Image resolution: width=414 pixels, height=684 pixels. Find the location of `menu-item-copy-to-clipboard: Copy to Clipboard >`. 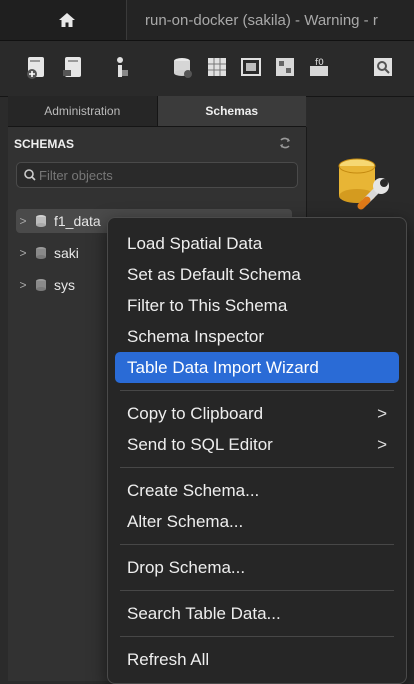

menu-item-copy-to-clipboard: Copy to Clipboard > is located at coordinates (257, 413).